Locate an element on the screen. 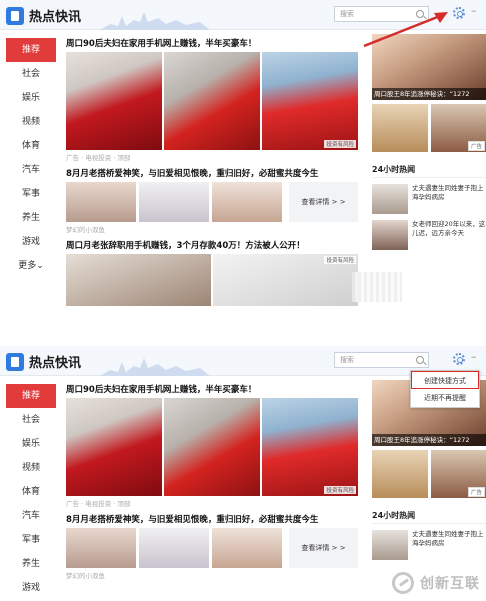 The height and width of the screenshot is (601, 486). sidebar-nav: 推荐 社会 娱乐 视频 体育 汽车 军事 养生 游戏 is located at coordinates (31, 492).